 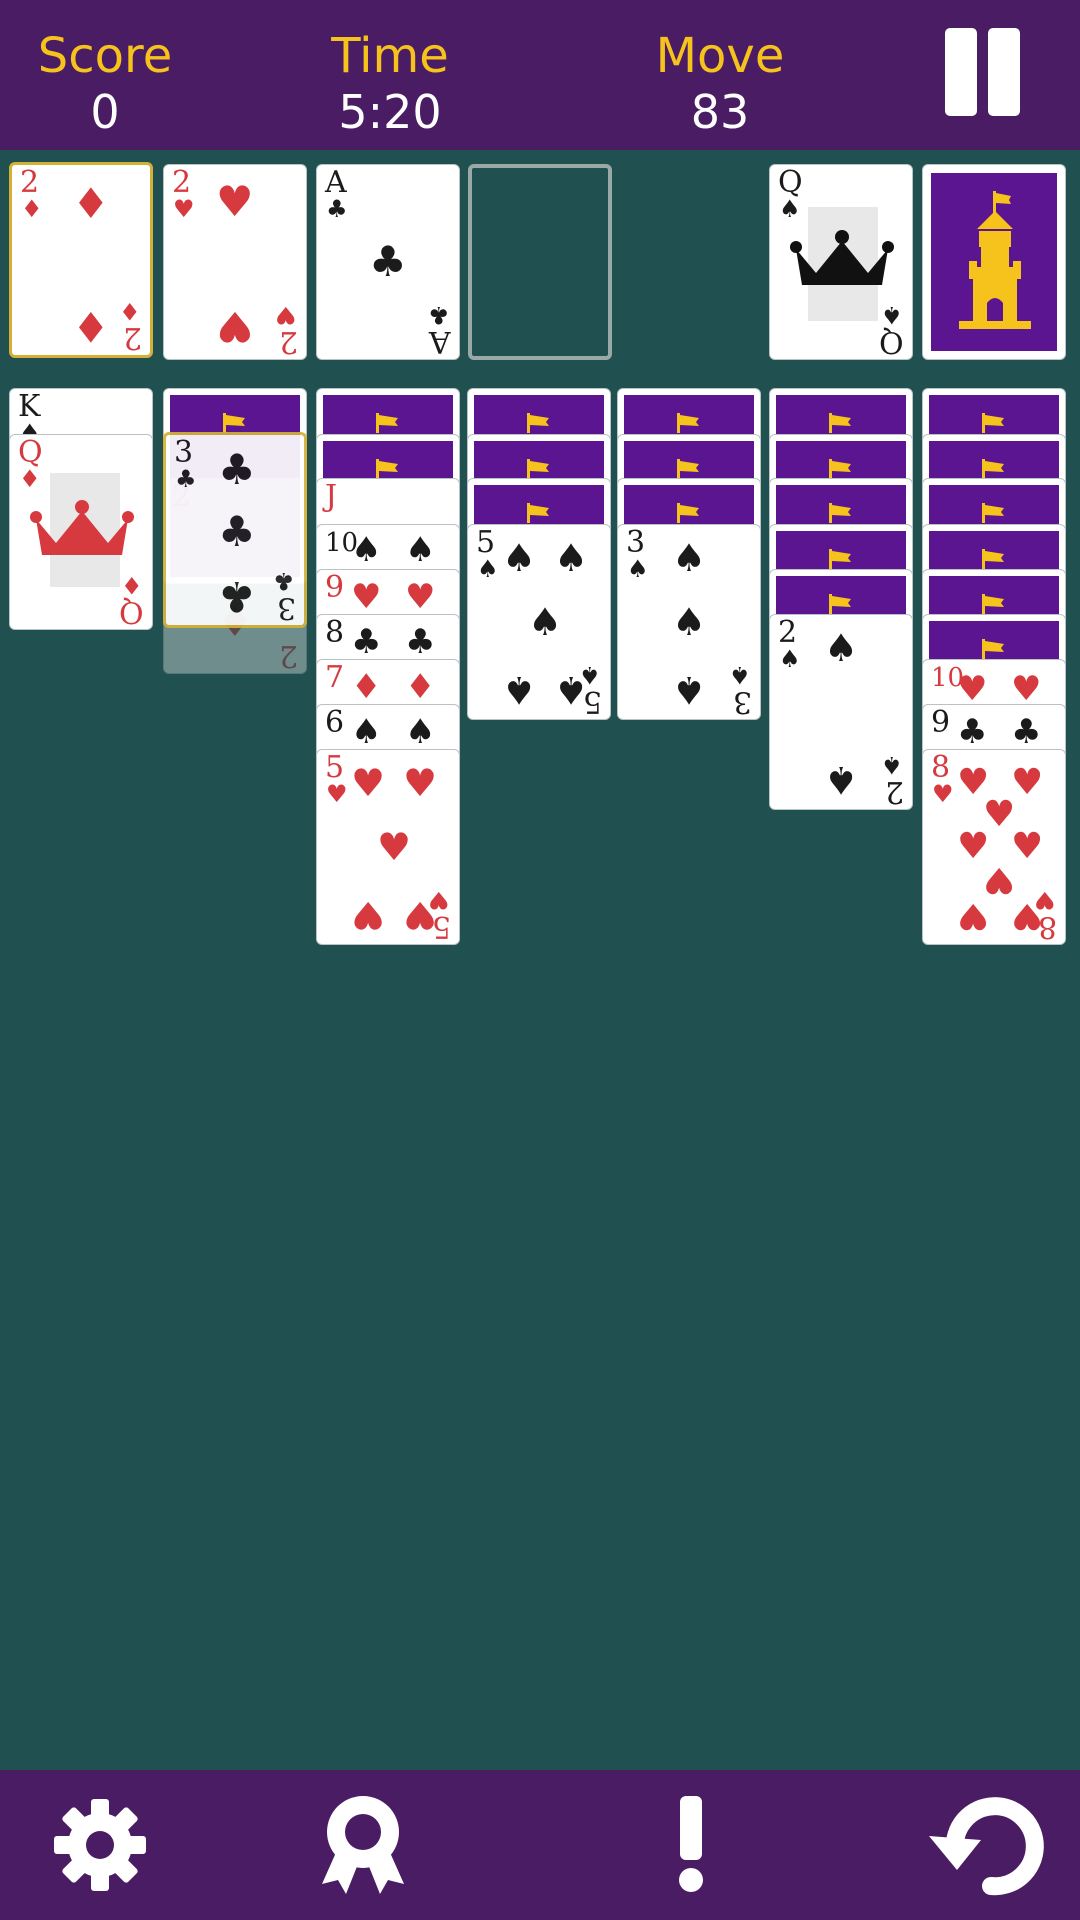 I want to click on settings-button, so click(x=100, y=1845).